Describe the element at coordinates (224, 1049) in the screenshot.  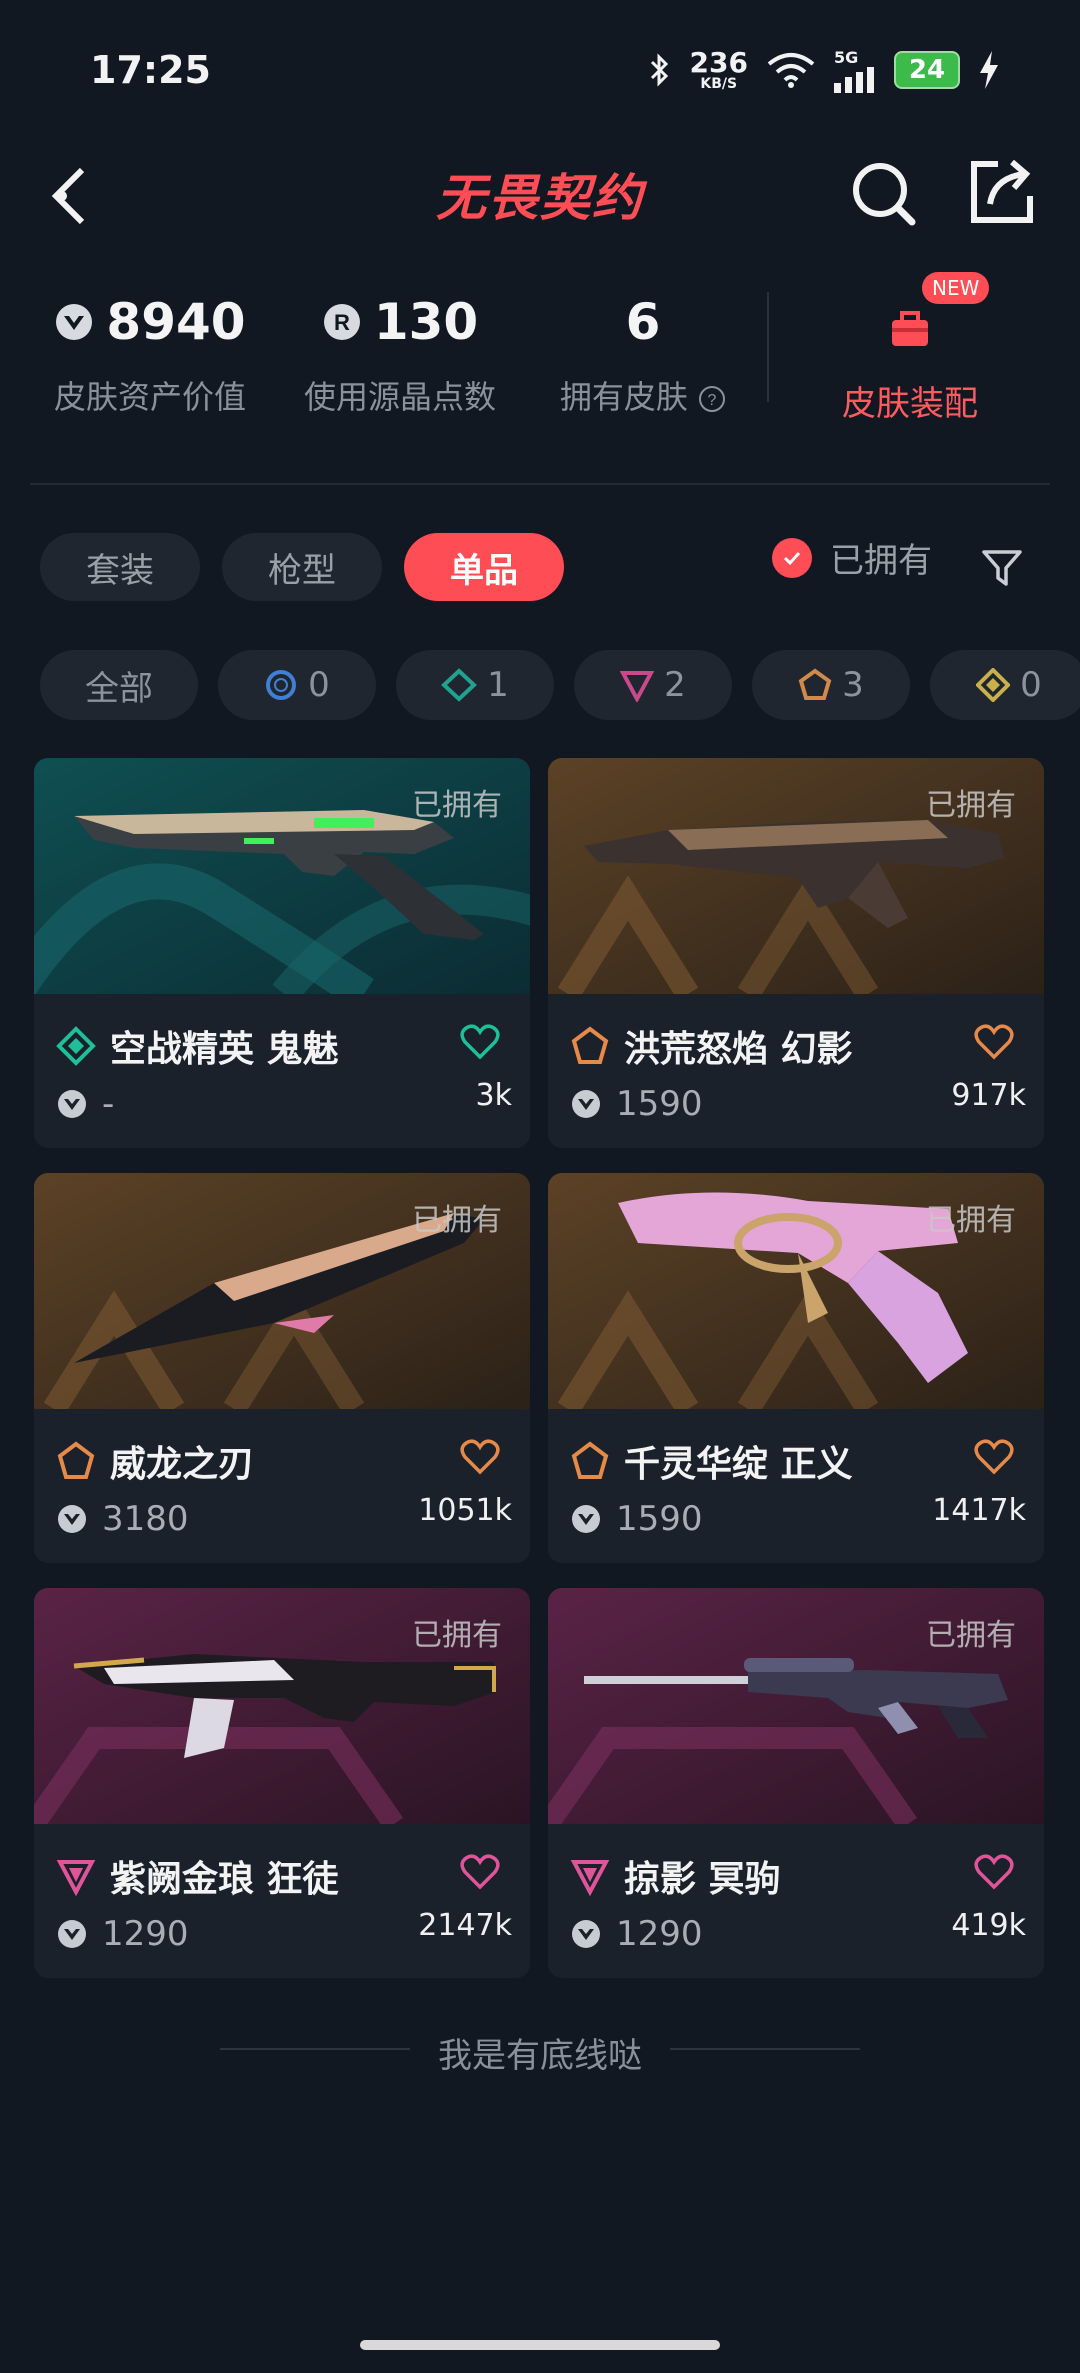
I see `skin-name: 空战精英 鬼魅` at that location.